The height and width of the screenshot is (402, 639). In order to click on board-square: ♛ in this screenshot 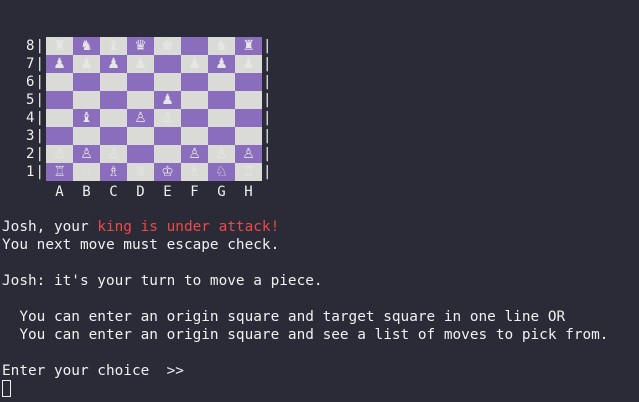, I will do `click(140, 46)`.